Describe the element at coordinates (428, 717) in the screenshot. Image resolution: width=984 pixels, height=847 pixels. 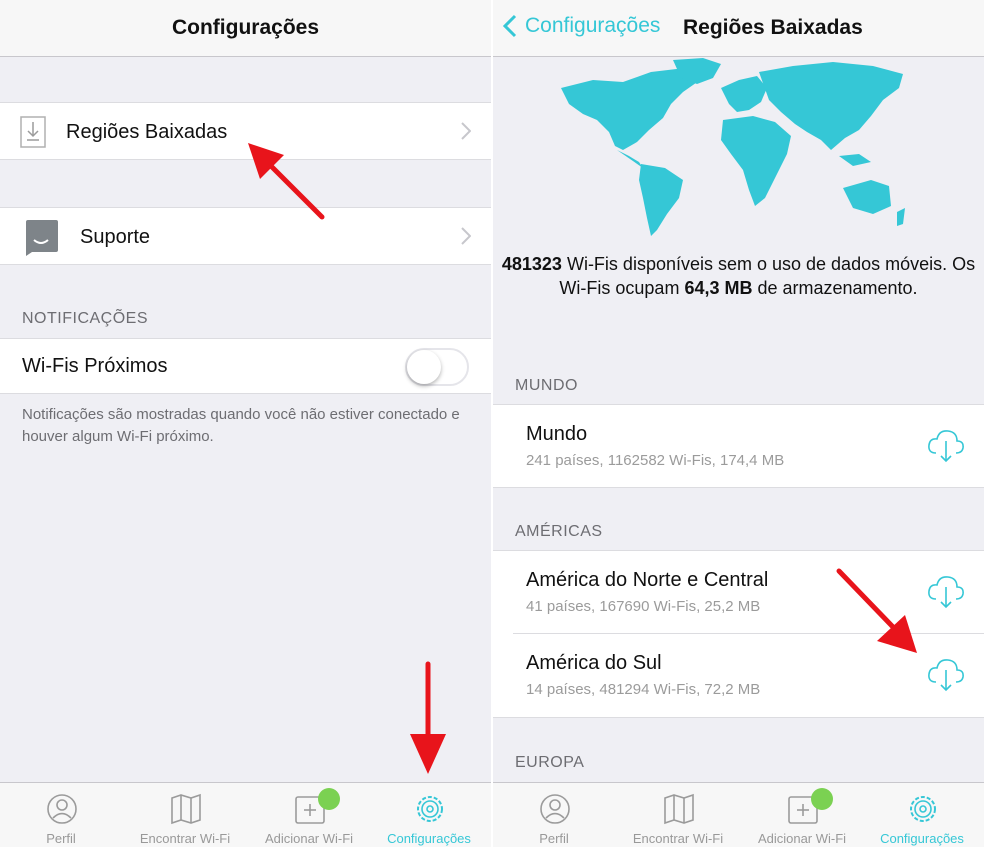
I see `annotation-arrow-icon` at that location.